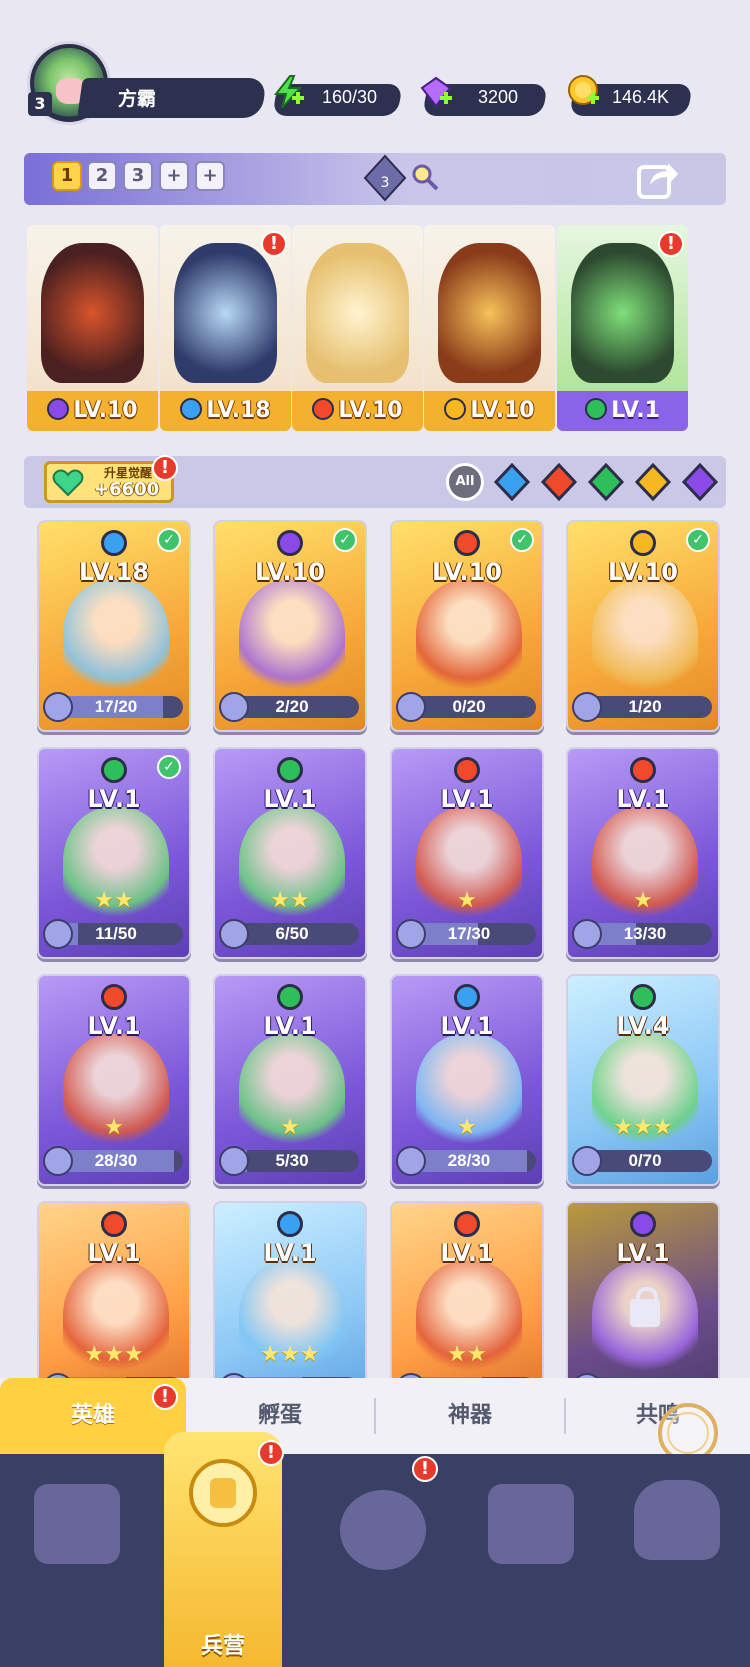 Image resolution: width=750 pixels, height=1667 pixels. Describe the element at coordinates (102, 176) in the screenshot. I see `team-slot-2: 2` at that location.